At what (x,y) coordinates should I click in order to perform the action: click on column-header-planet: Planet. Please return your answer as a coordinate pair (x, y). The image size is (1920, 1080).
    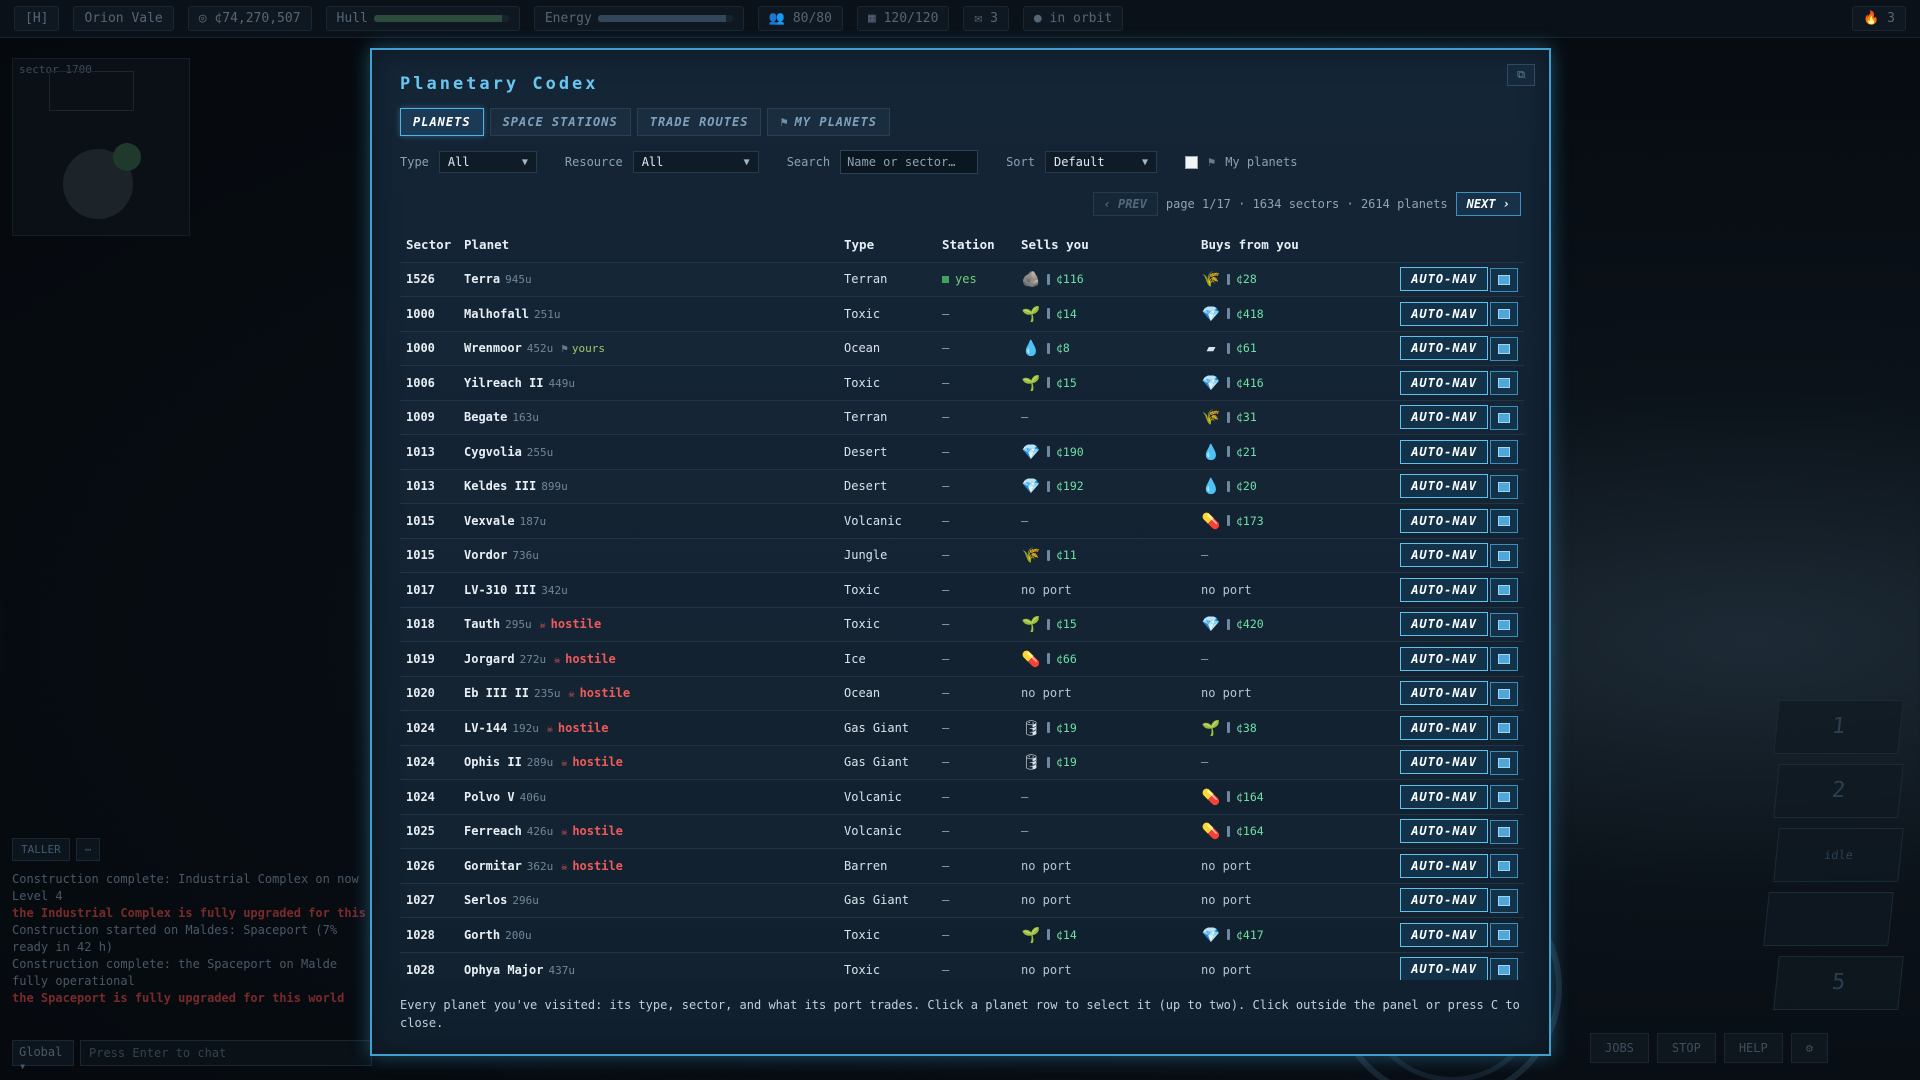
    Looking at the image, I should click on (648, 245).